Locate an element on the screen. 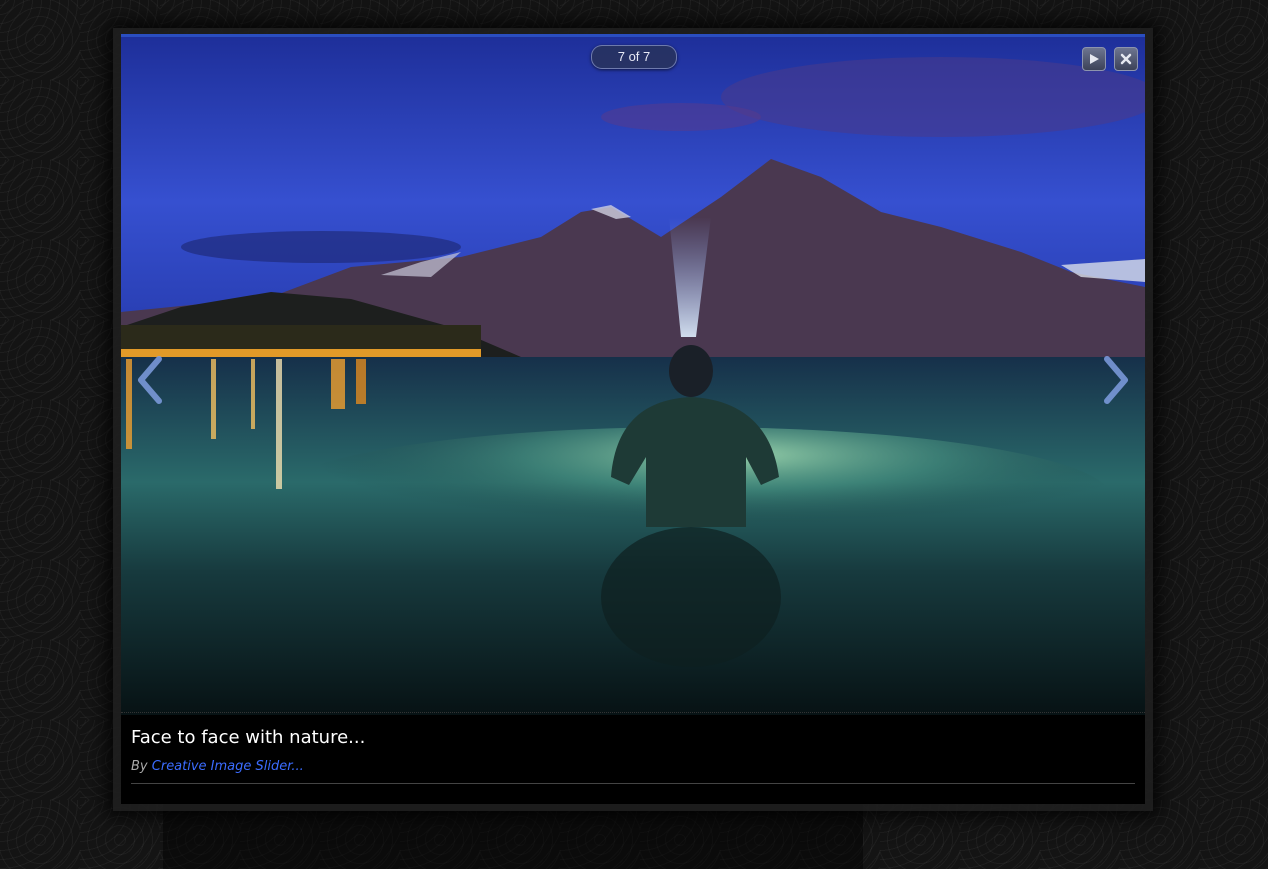 Image resolution: width=1268 pixels, height=869 pixels. close-icon is located at coordinates (1126, 59).